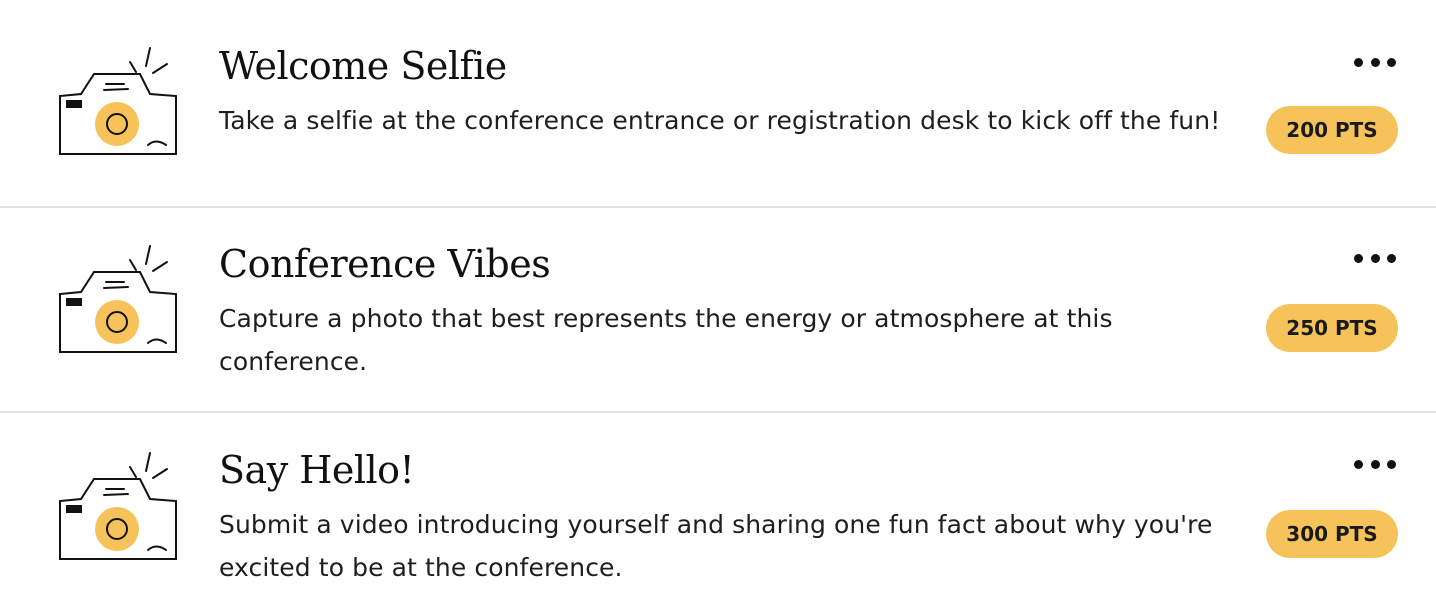  Describe the element at coordinates (363, 66) in the screenshot. I see `challenge-title: Welcome Selfie` at that location.